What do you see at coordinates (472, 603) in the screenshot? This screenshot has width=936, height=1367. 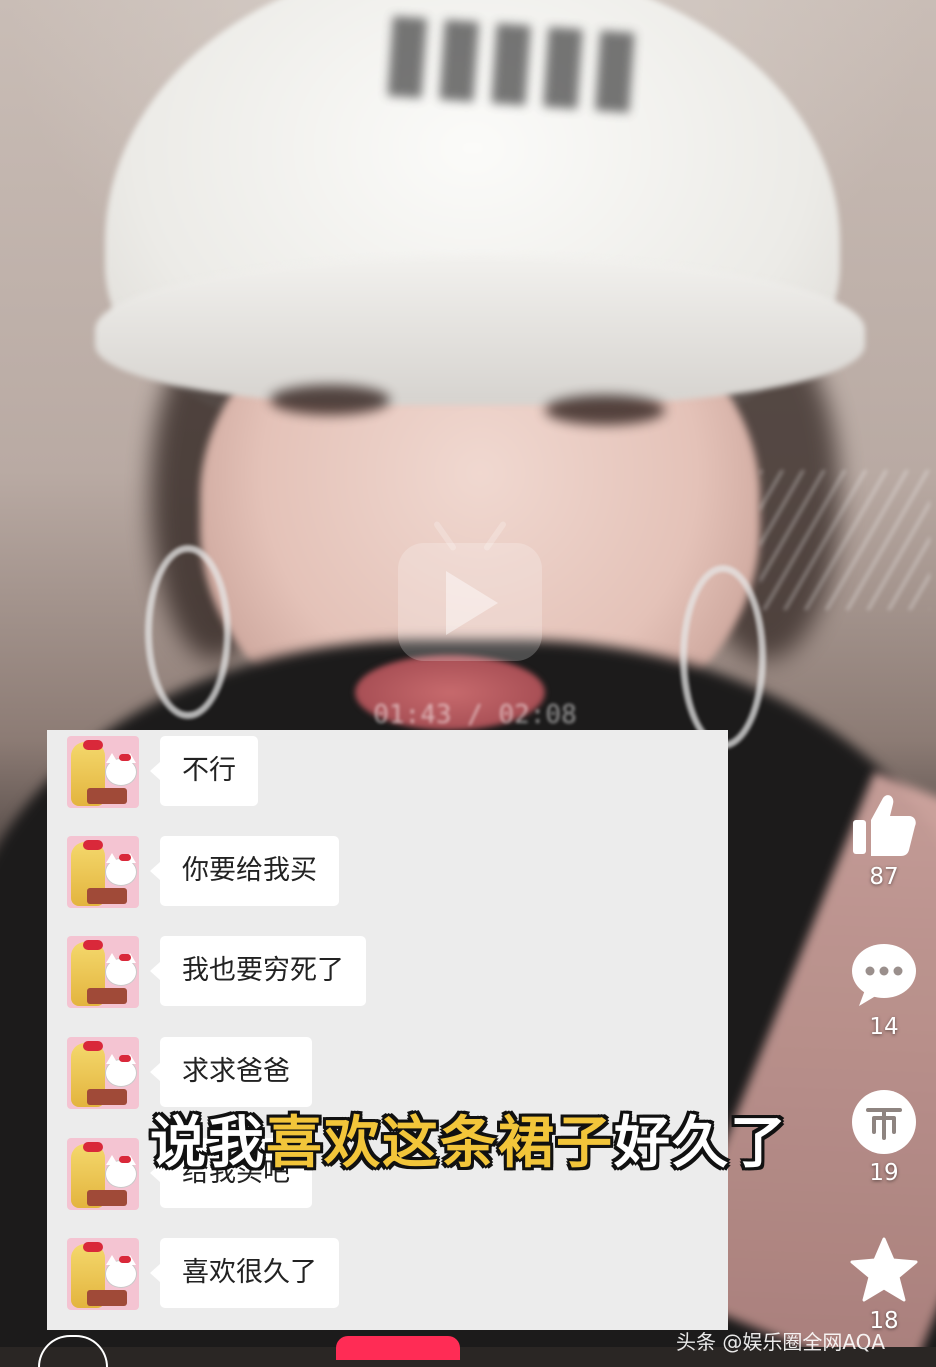 I see `play-triangle-icon` at bounding box center [472, 603].